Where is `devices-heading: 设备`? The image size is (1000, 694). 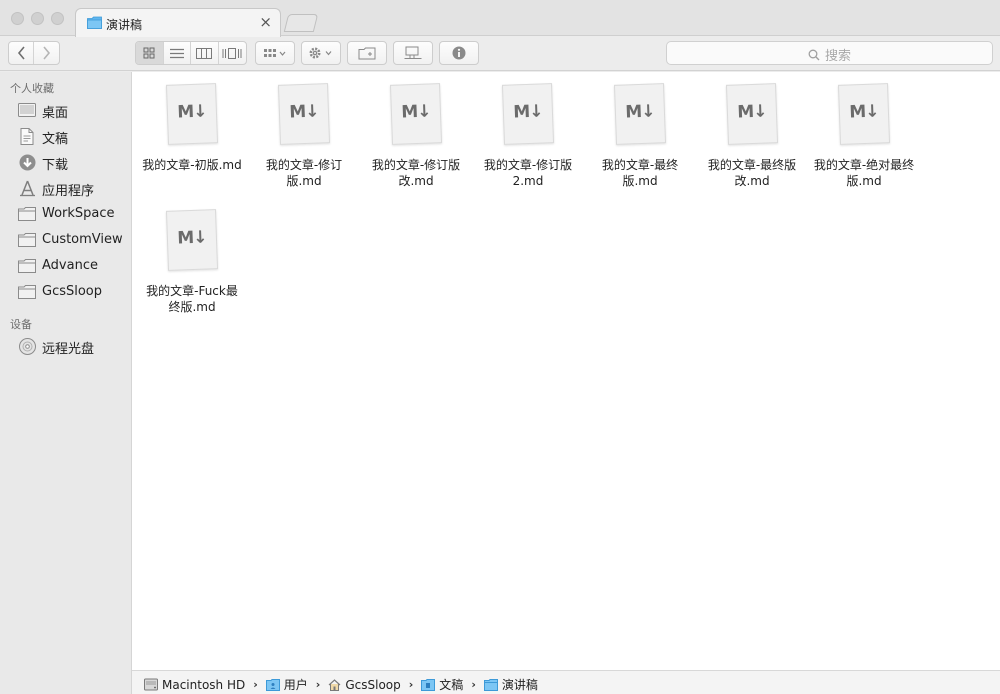 devices-heading: 设备 is located at coordinates (21, 324).